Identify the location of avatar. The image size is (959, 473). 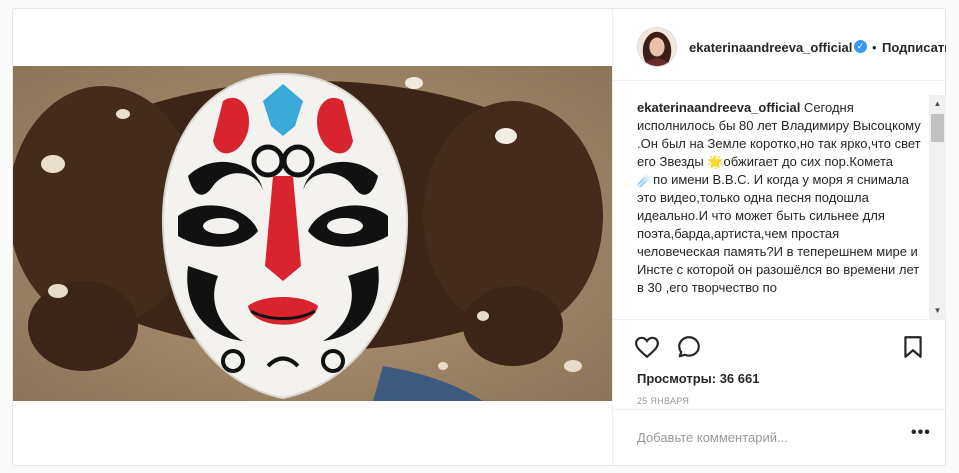
(657, 47).